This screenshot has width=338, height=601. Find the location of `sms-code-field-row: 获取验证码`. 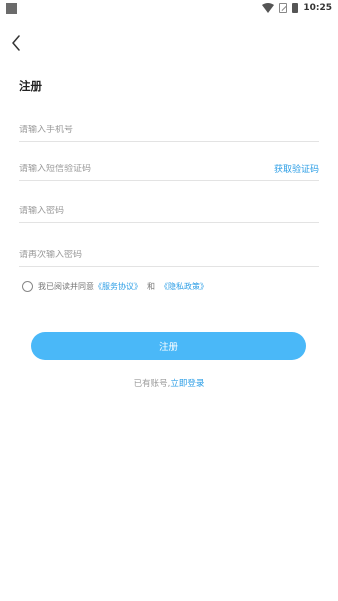

sms-code-field-row: 获取验证码 is located at coordinates (169, 169).